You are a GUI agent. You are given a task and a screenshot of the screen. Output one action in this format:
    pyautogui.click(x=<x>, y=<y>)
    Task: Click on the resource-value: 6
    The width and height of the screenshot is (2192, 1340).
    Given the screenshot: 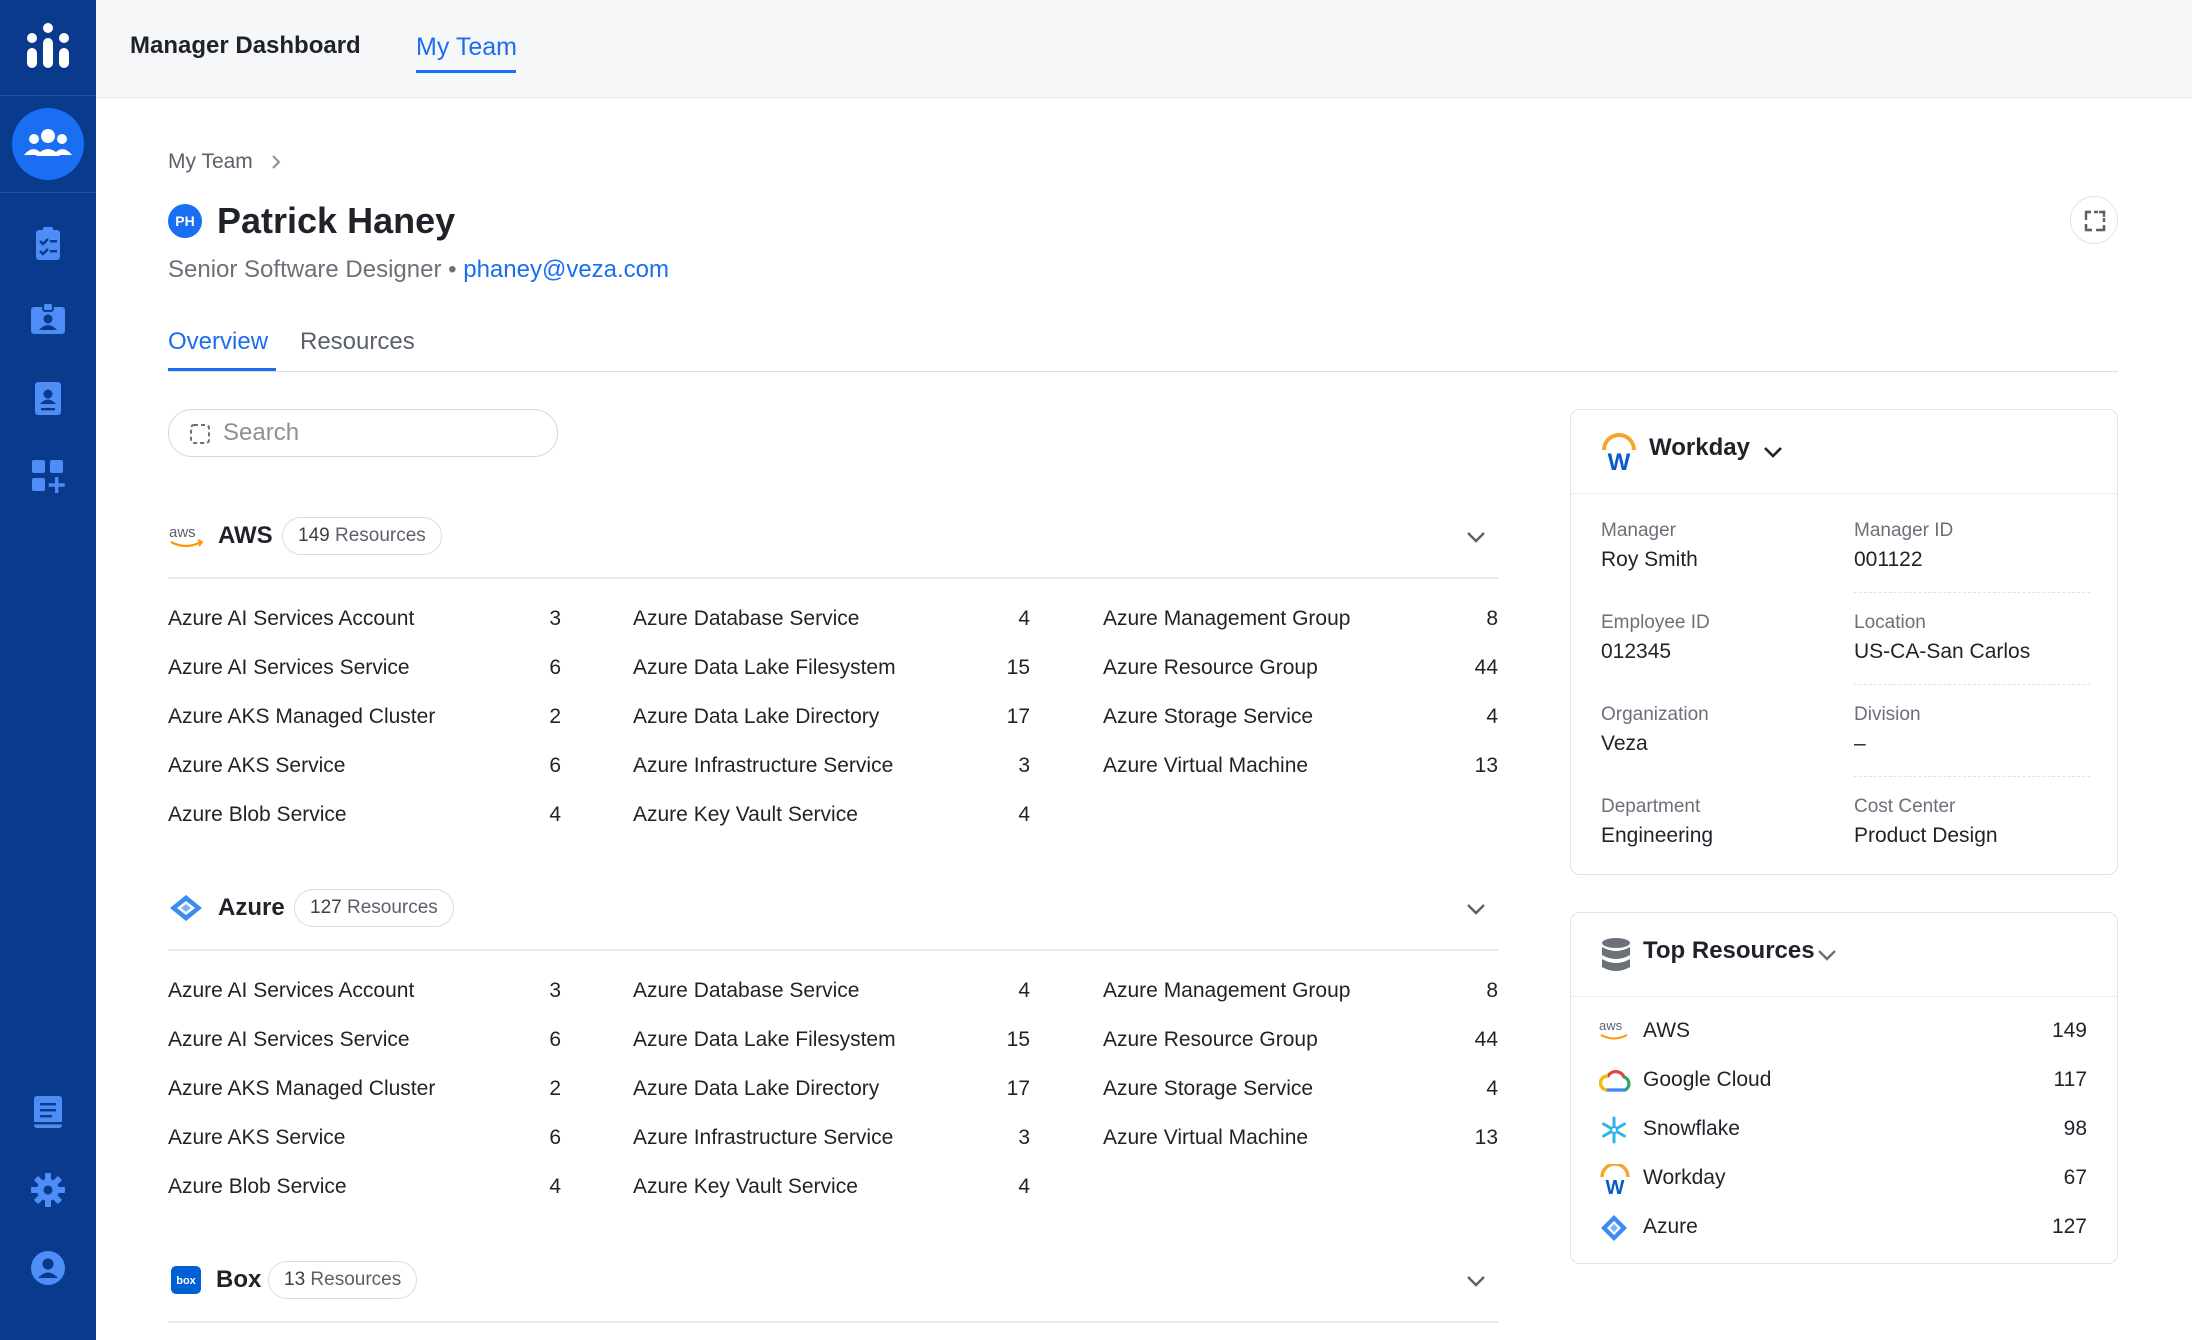 What is the action you would take?
    pyautogui.click(x=555, y=1137)
    